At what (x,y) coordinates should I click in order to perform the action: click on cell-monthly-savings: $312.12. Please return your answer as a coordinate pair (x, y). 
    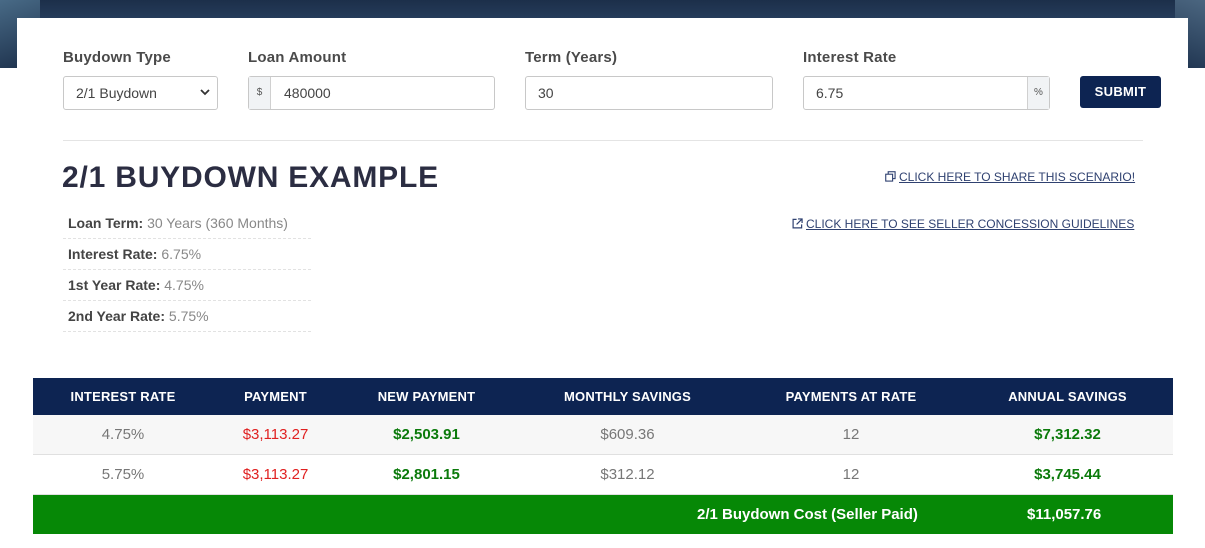
    Looking at the image, I should click on (627, 474).